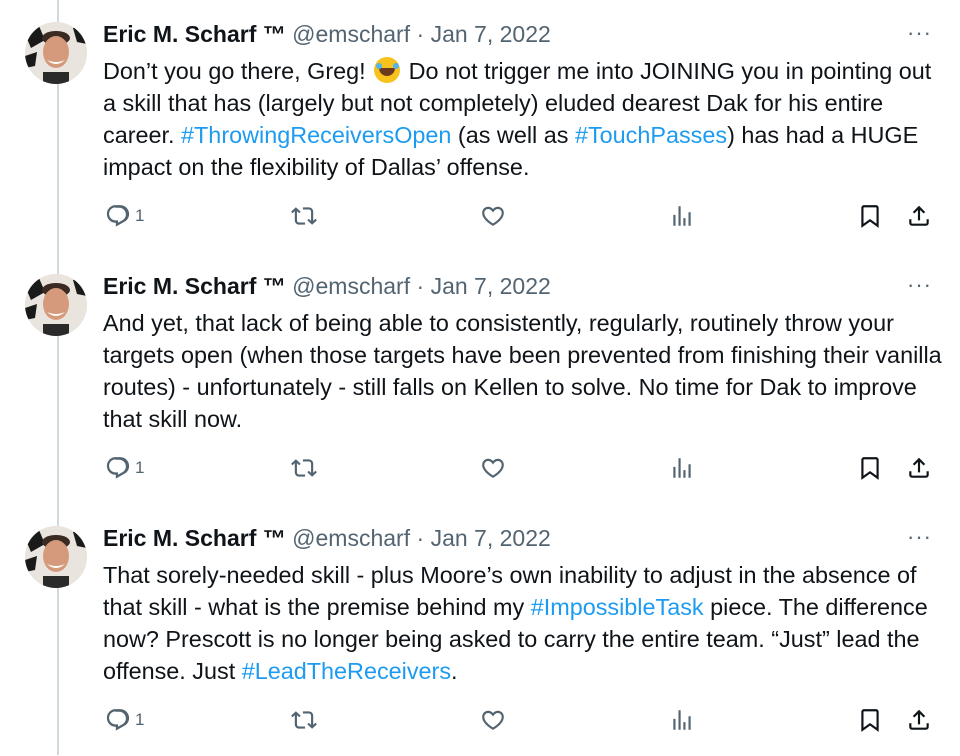 The image size is (960, 756). Describe the element at coordinates (346, 671) in the screenshot. I see `hashtag-link: #LeadTheReceivers` at that location.